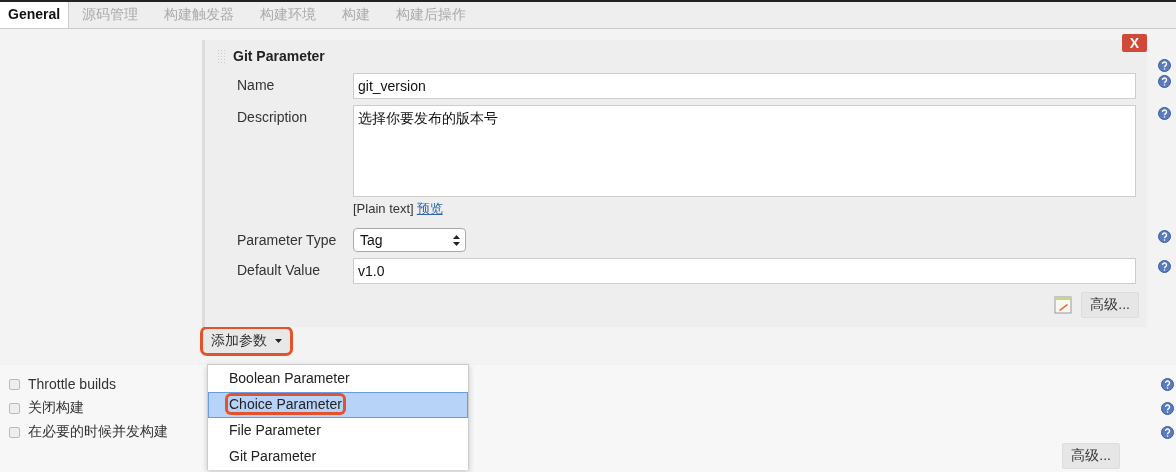  I want to click on option-label: Throttle builds, so click(72, 384).